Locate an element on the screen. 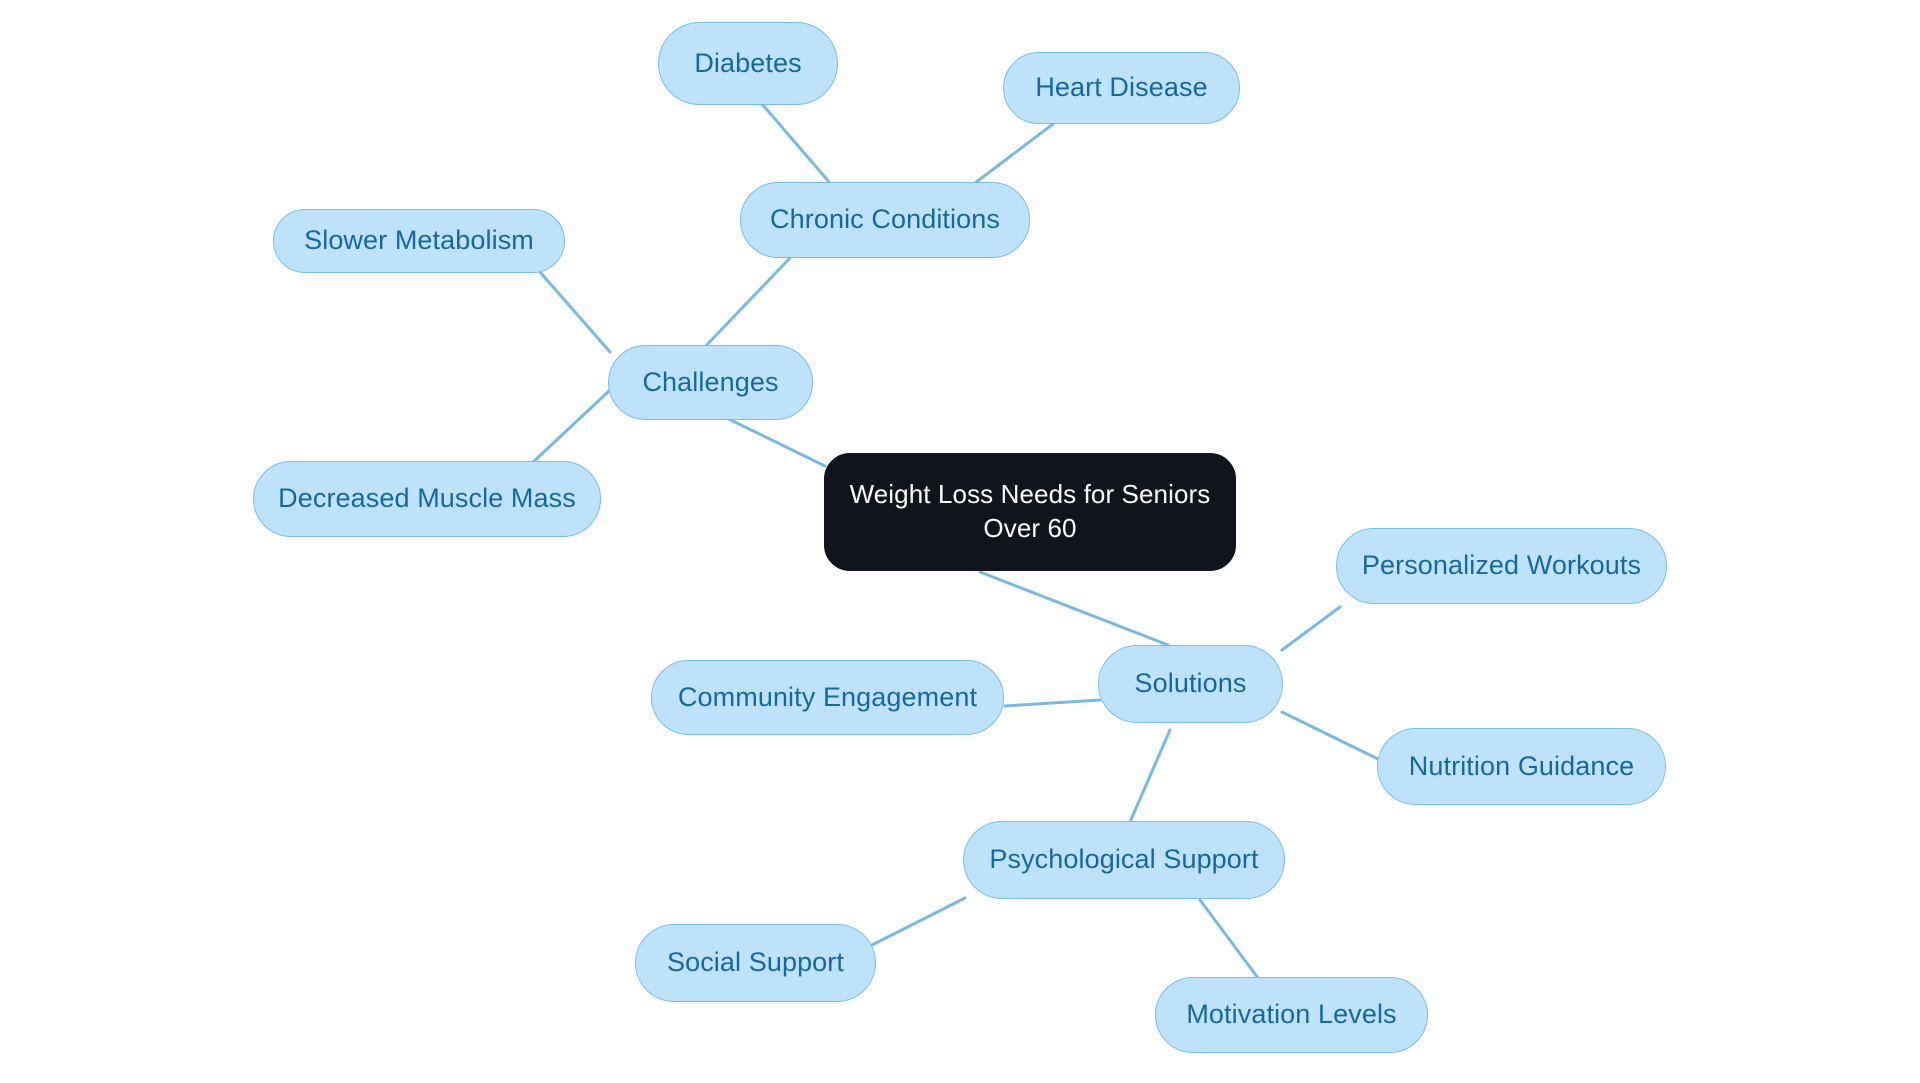 This screenshot has width=1920, height=1083. node-community-engagement: Community Engagement is located at coordinates (827, 697).